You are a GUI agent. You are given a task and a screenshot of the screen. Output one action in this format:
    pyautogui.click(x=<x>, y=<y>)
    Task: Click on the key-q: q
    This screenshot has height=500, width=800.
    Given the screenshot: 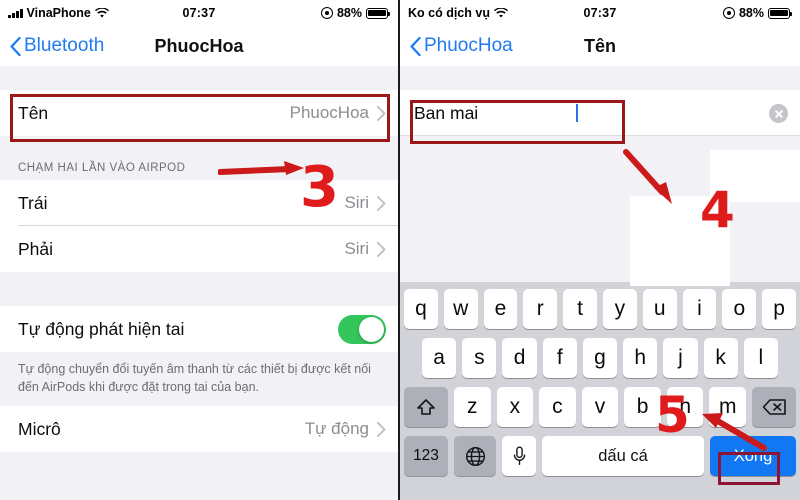 What is the action you would take?
    pyautogui.click(x=421, y=309)
    